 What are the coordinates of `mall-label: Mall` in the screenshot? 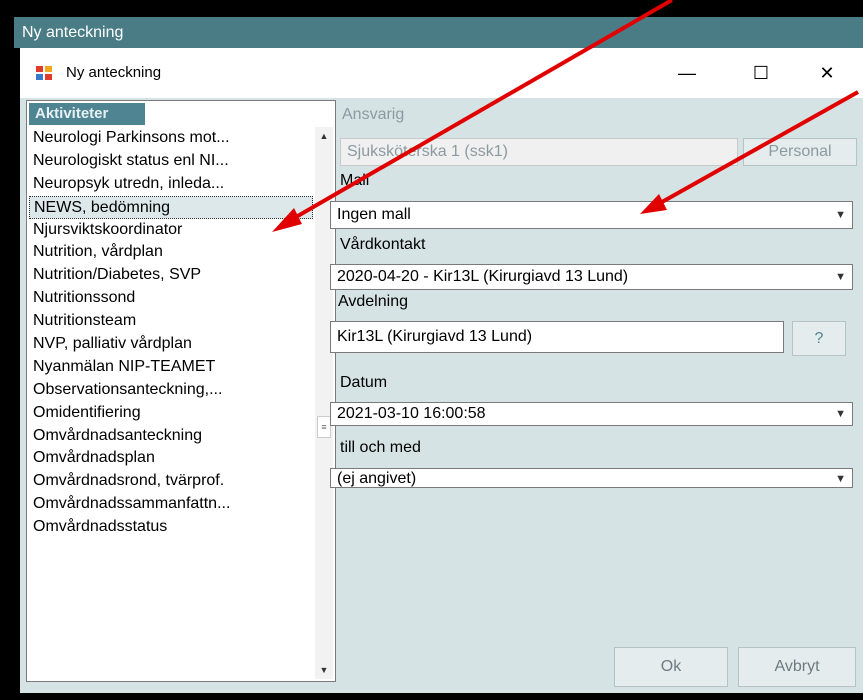 It's located at (355, 180).